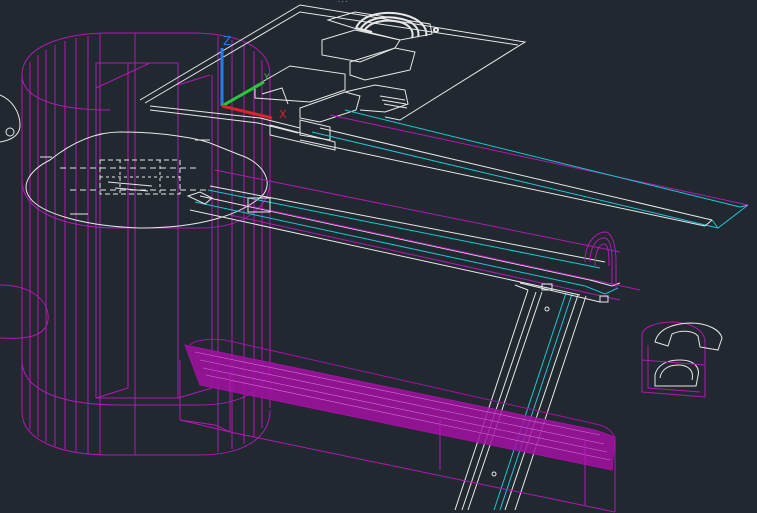 The height and width of the screenshot is (513, 757). Describe the element at coordinates (146, 180) in the screenshot. I see `shaft-plan-outline` at that location.